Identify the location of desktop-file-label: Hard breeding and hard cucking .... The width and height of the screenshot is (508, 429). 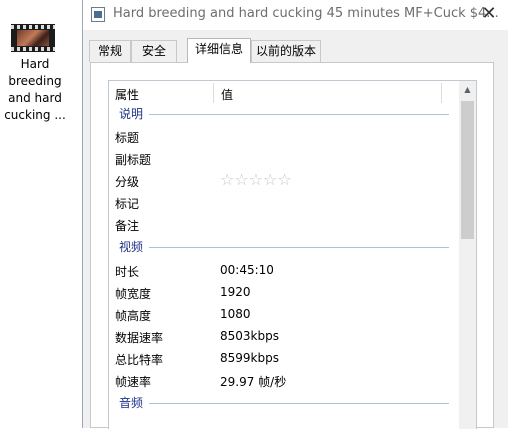
(35, 90).